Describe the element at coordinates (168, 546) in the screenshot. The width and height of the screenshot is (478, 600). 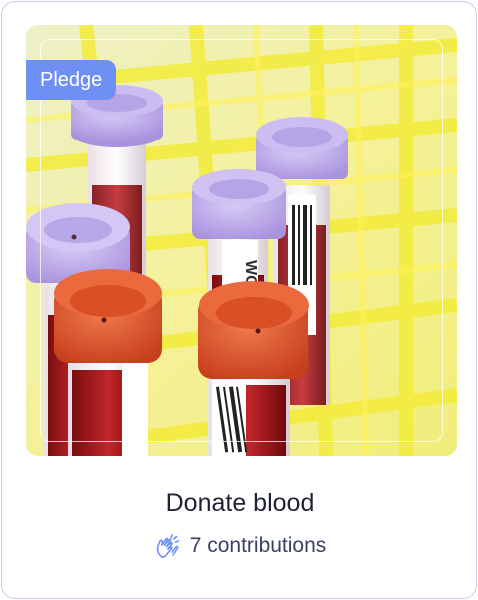
I see `clapping-hands-icon` at that location.